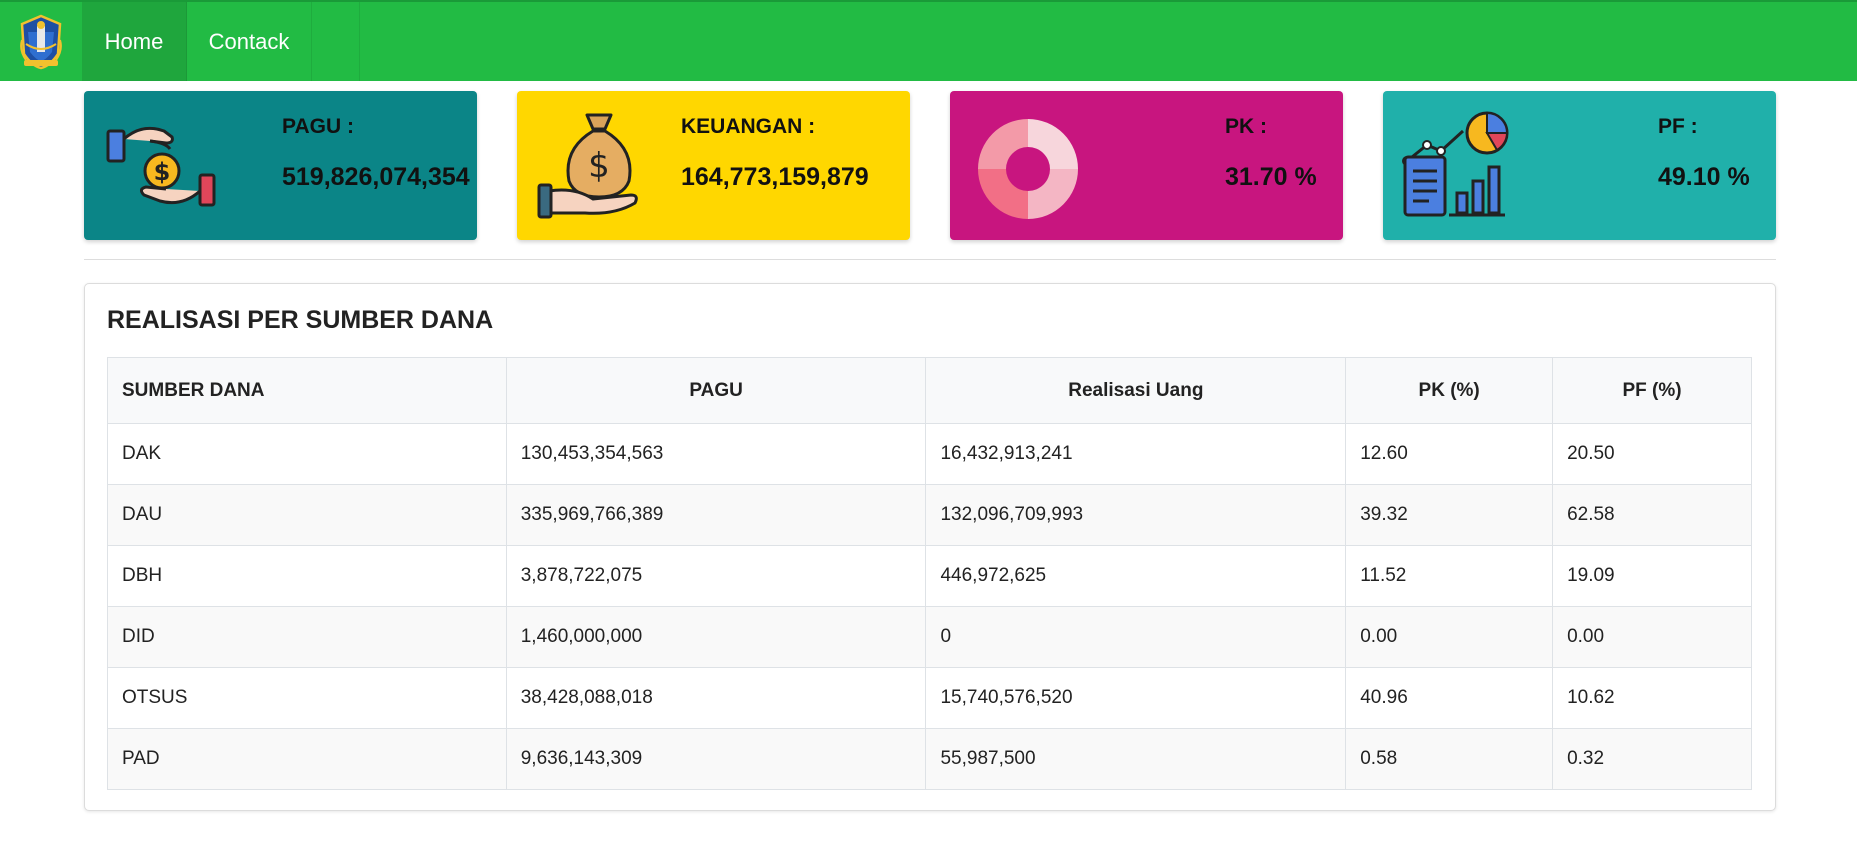 Image resolution: width=1857 pixels, height=855 pixels. I want to click on nav-contack: Contack, so click(249, 41).